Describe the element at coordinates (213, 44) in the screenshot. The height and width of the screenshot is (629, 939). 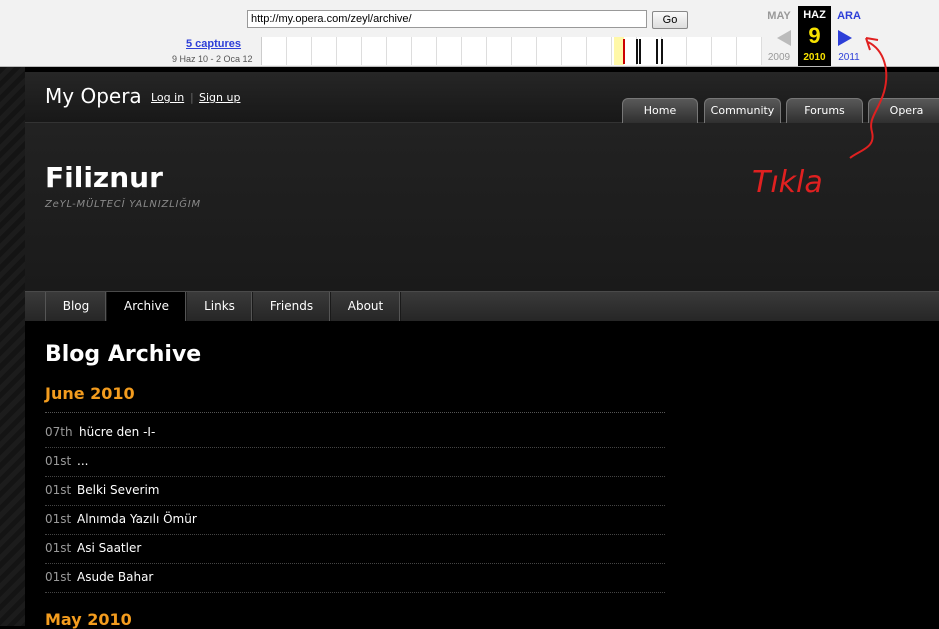
I see `captures-link: 5 captures` at that location.